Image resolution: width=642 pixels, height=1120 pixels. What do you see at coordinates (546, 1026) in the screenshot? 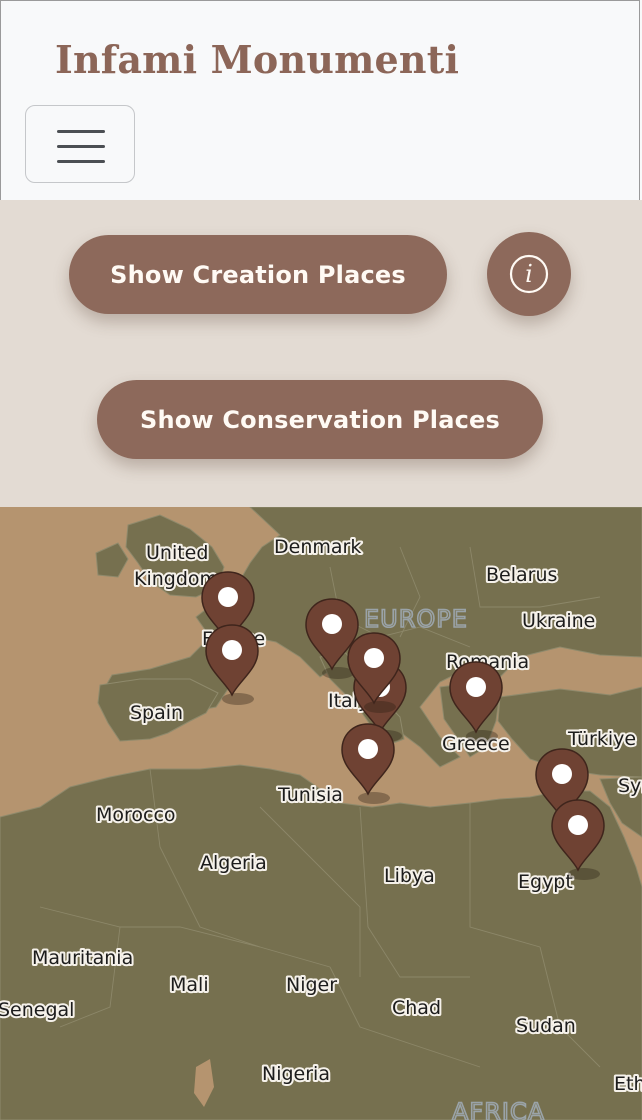
I see `country-label-sudan: Sudan` at bounding box center [546, 1026].